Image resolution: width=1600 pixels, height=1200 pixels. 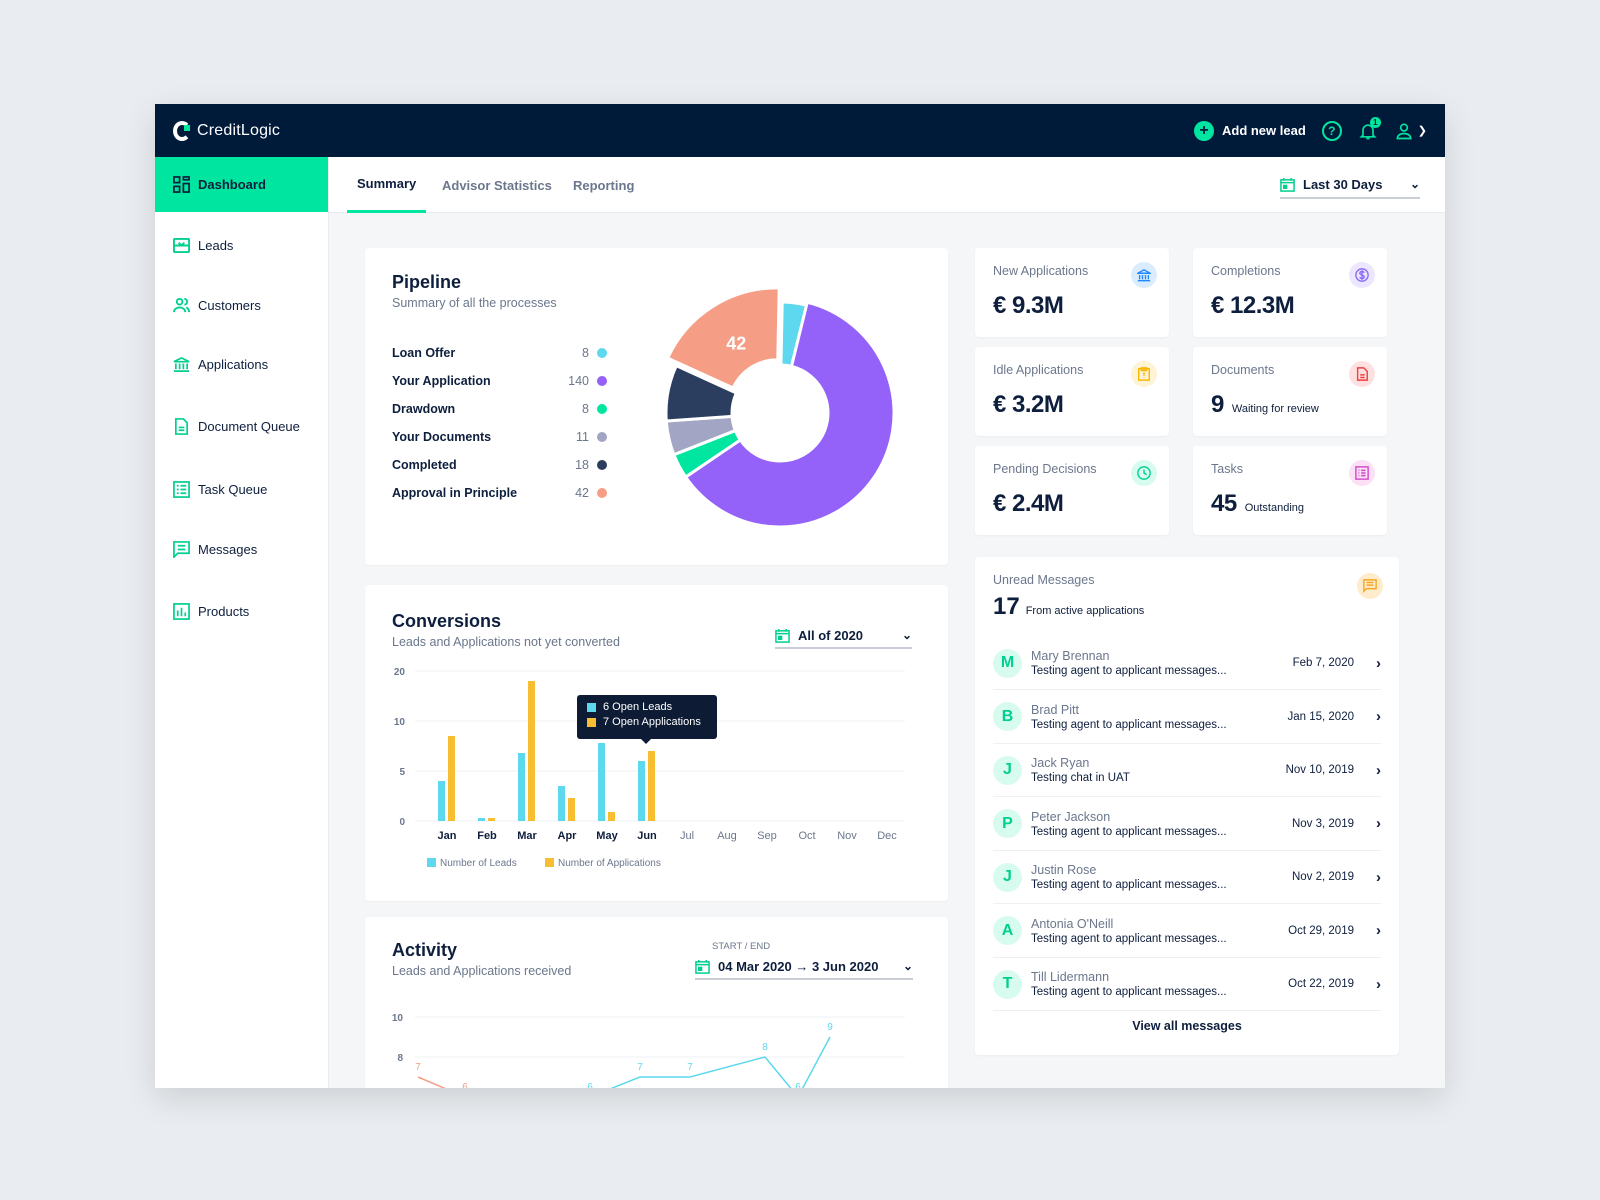 I want to click on stat-label: Idle Applications, so click(x=1038, y=370).